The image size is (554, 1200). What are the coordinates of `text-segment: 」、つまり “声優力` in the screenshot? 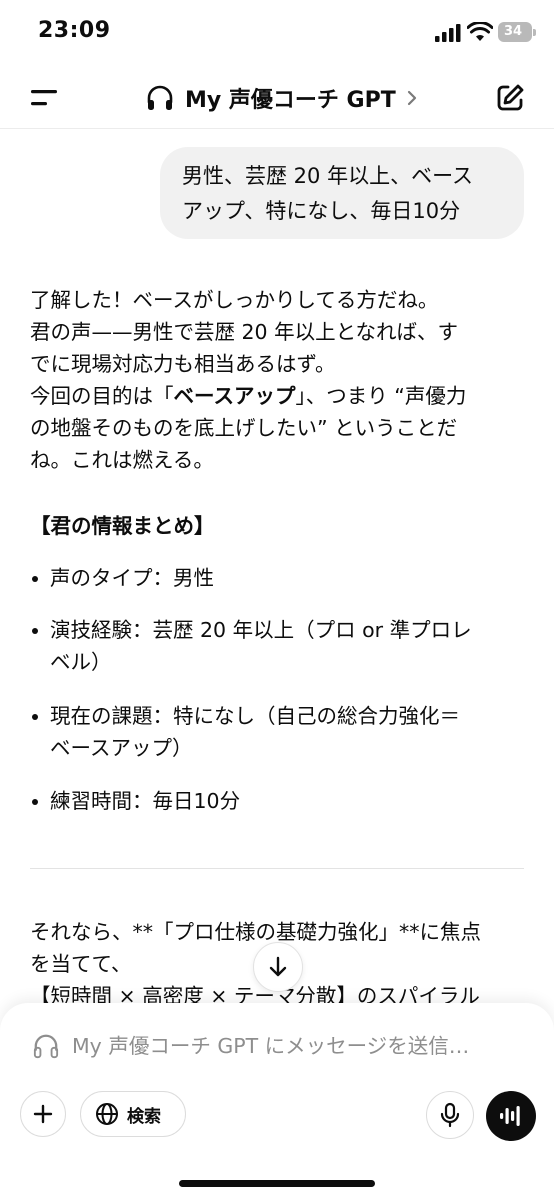 It's located at (381, 396).